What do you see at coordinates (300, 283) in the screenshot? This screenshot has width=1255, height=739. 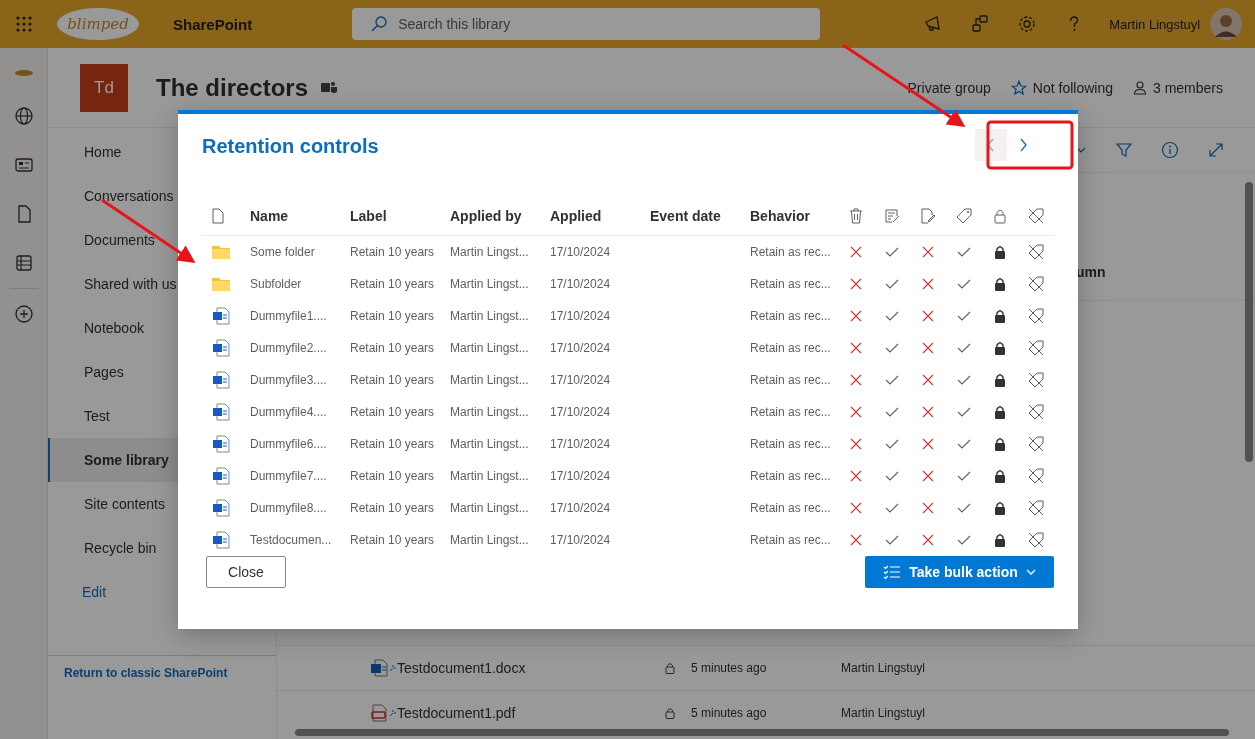 I see `file-name: Subfolder` at bounding box center [300, 283].